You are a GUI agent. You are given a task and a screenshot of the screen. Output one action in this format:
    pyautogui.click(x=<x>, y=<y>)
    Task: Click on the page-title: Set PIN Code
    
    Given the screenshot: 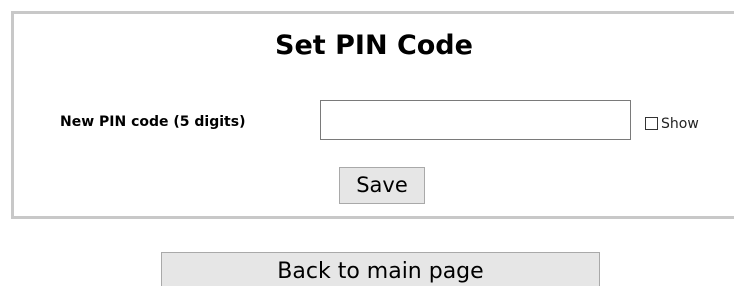 What is the action you would take?
    pyautogui.click(x=374, y=45)
    